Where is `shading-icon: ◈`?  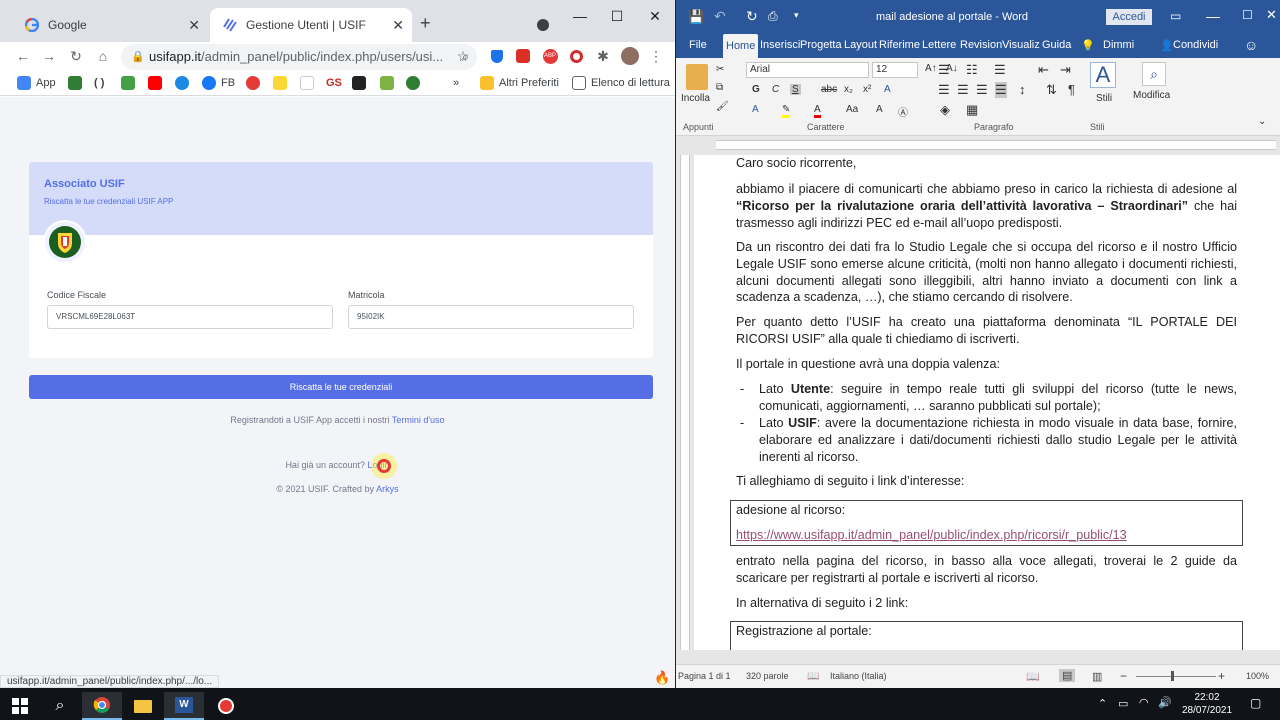
shading-icon: ◈ is located at coordinates (945, 110).